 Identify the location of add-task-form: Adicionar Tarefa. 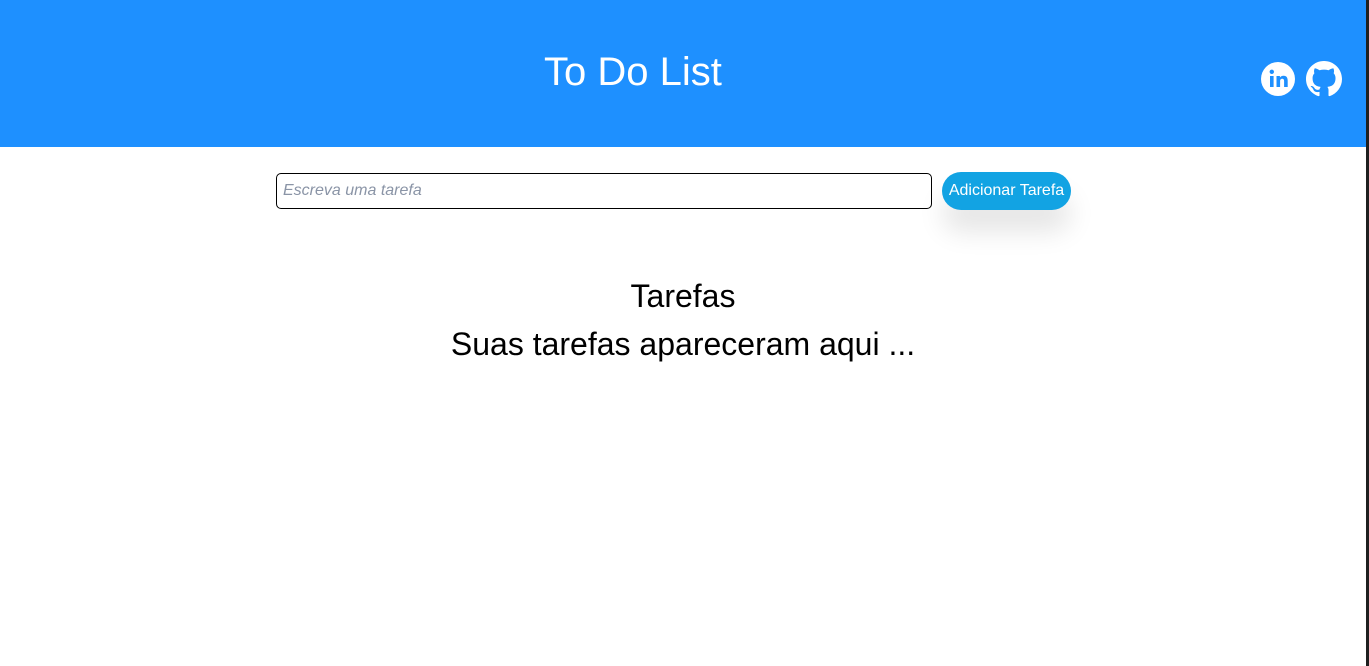
(676, 192).